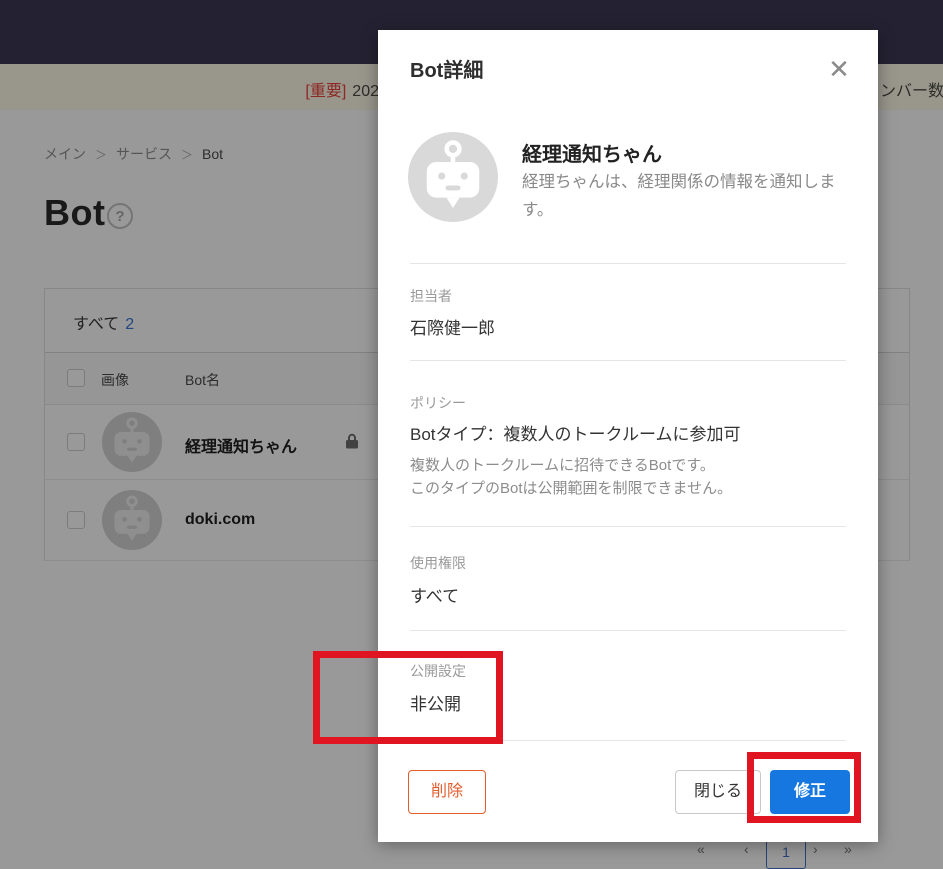  What do you see at coordinates (679, 196) in the screenshot?
I see `bot-description: 経理ちゃんは、経理関係の情報を通知します。` at bounding box center [679, 196].